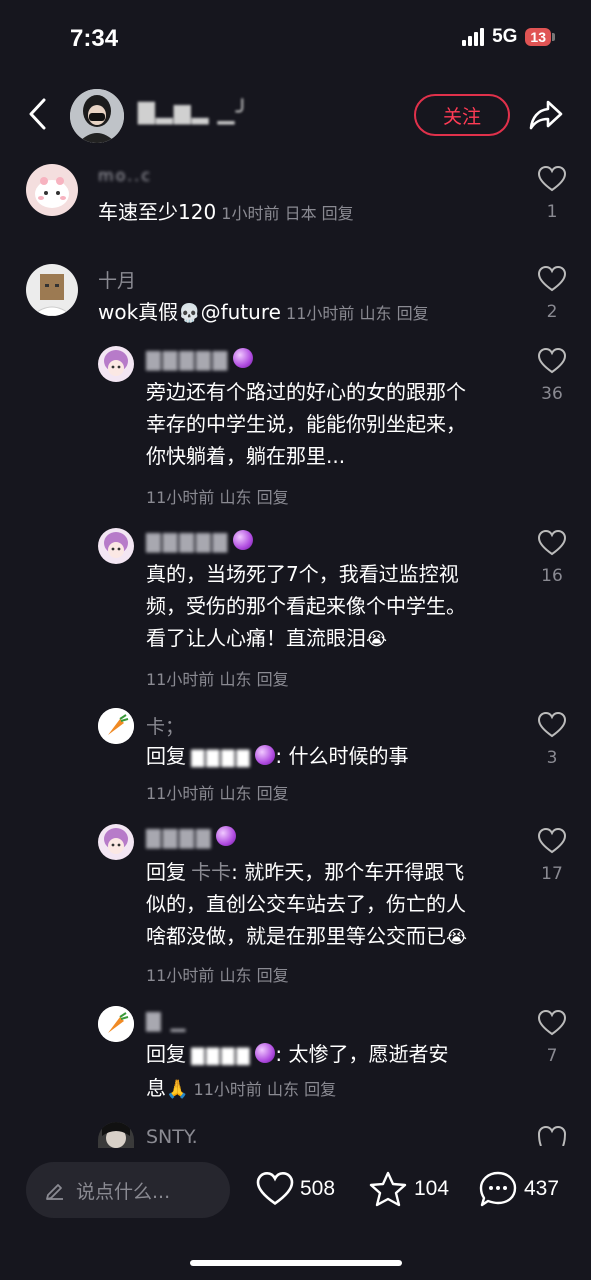 This screenshot has height=1280, width=591. Describe the element at coordinates (166, 1021) in the screenshot. I see `replier-name: ▇ ▁` at that location.